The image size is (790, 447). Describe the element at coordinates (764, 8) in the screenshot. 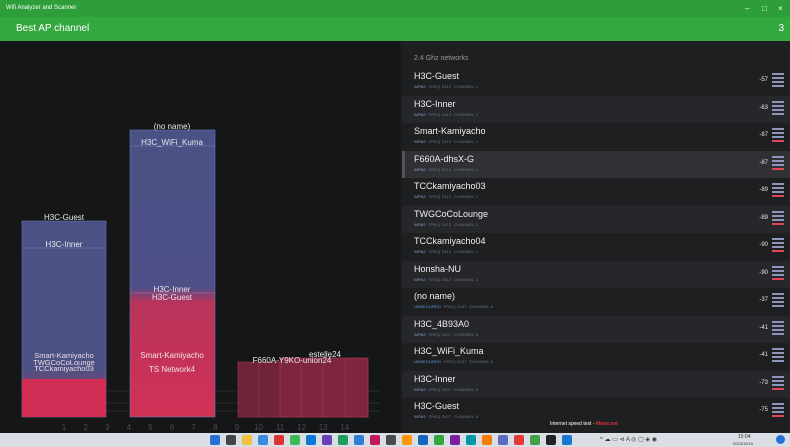

I see `maximize-button: □` at that location.